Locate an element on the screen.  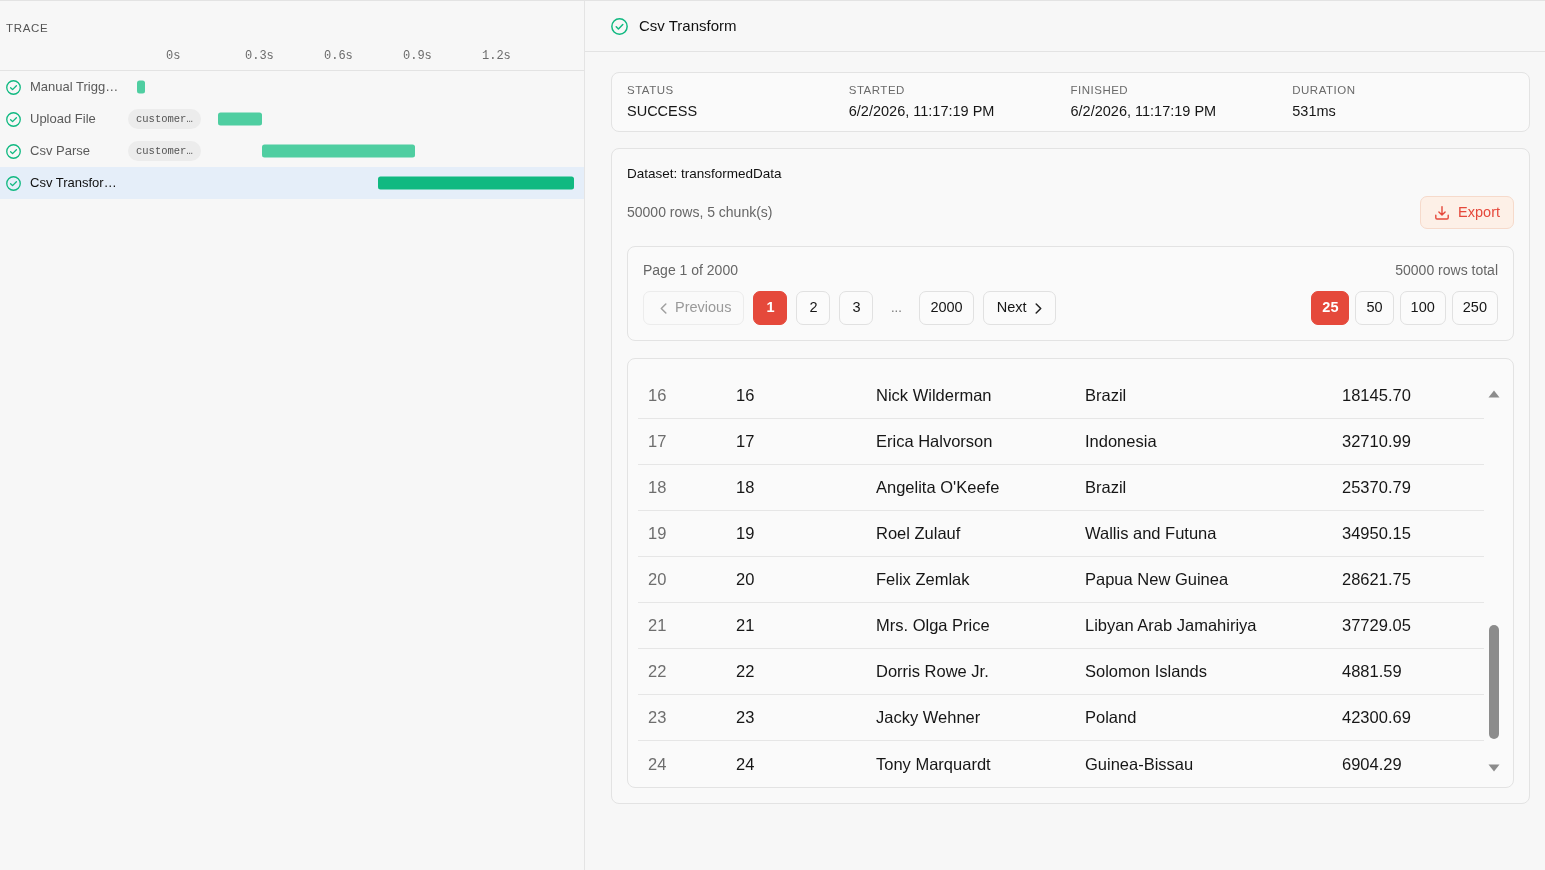
field-value: 531ms is located at coordinates (1314, 111).